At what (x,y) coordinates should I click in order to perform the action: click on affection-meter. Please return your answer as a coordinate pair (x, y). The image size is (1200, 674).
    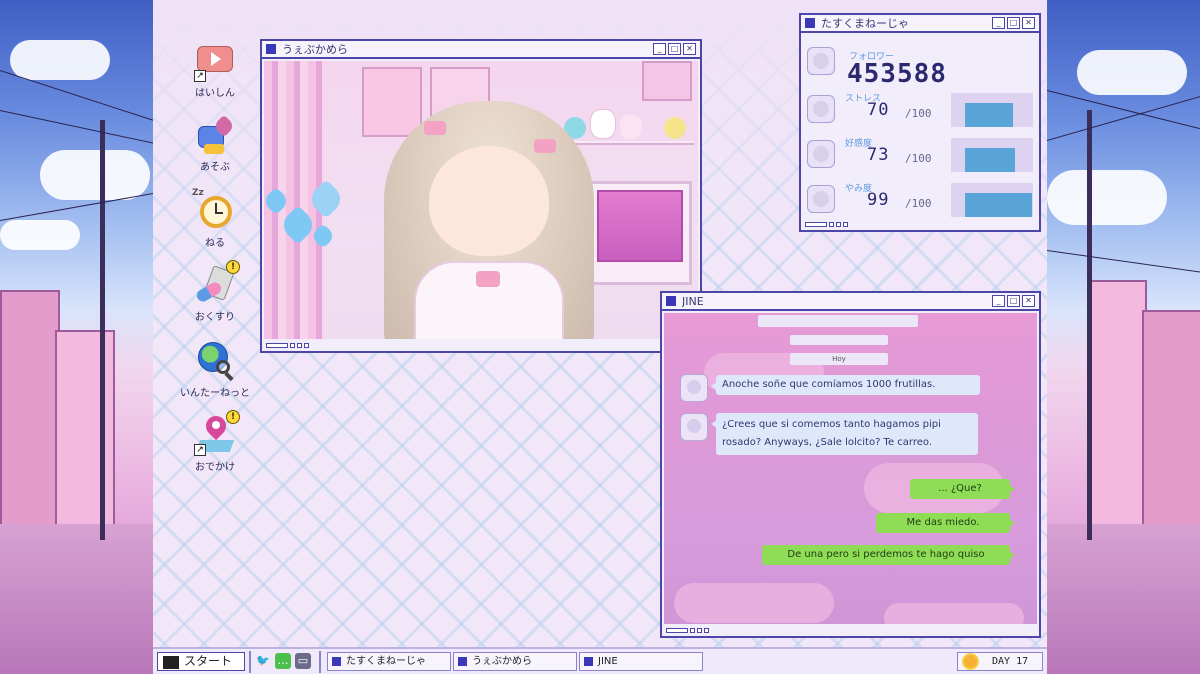
    Looking at the image, I should click on (992, 155).